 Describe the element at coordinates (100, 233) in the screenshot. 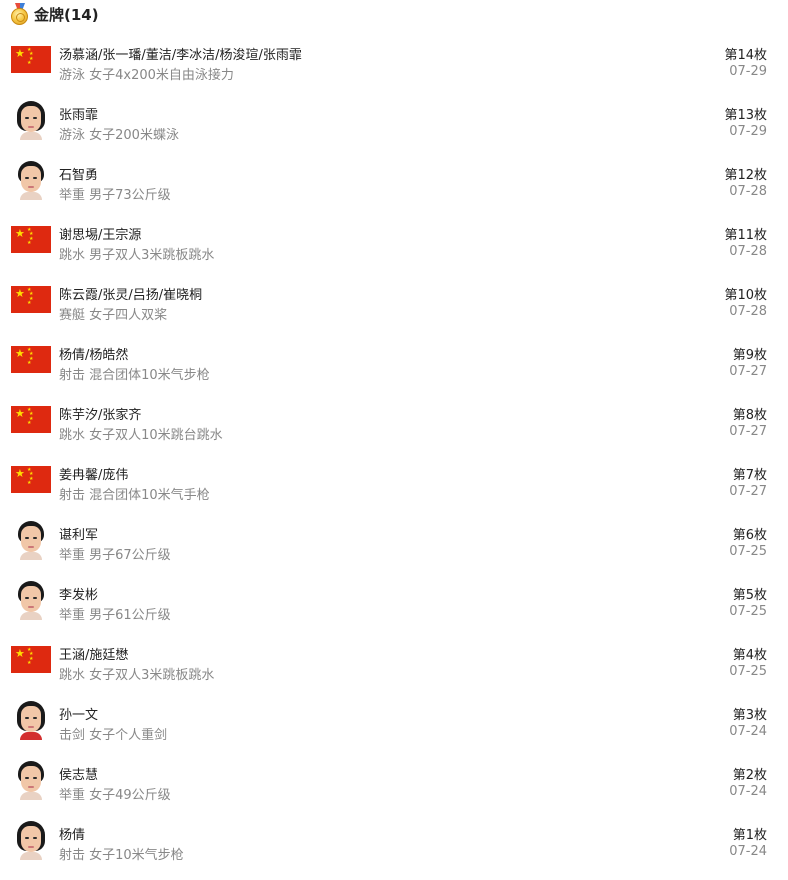

I see `athlete-names: 谢思埸/王宗源` at that location.